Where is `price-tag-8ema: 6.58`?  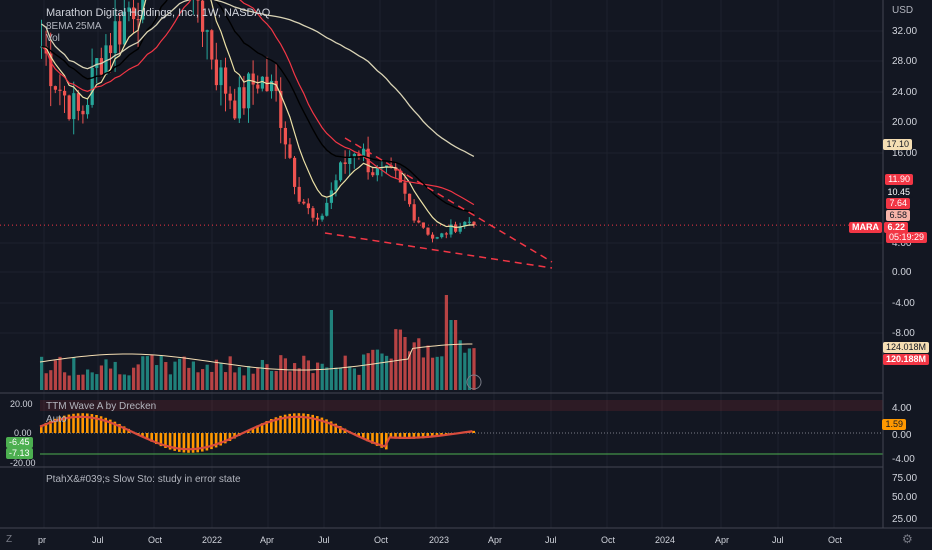
price-tag-8ema: 6.58 is located at coordinates (898, 215).